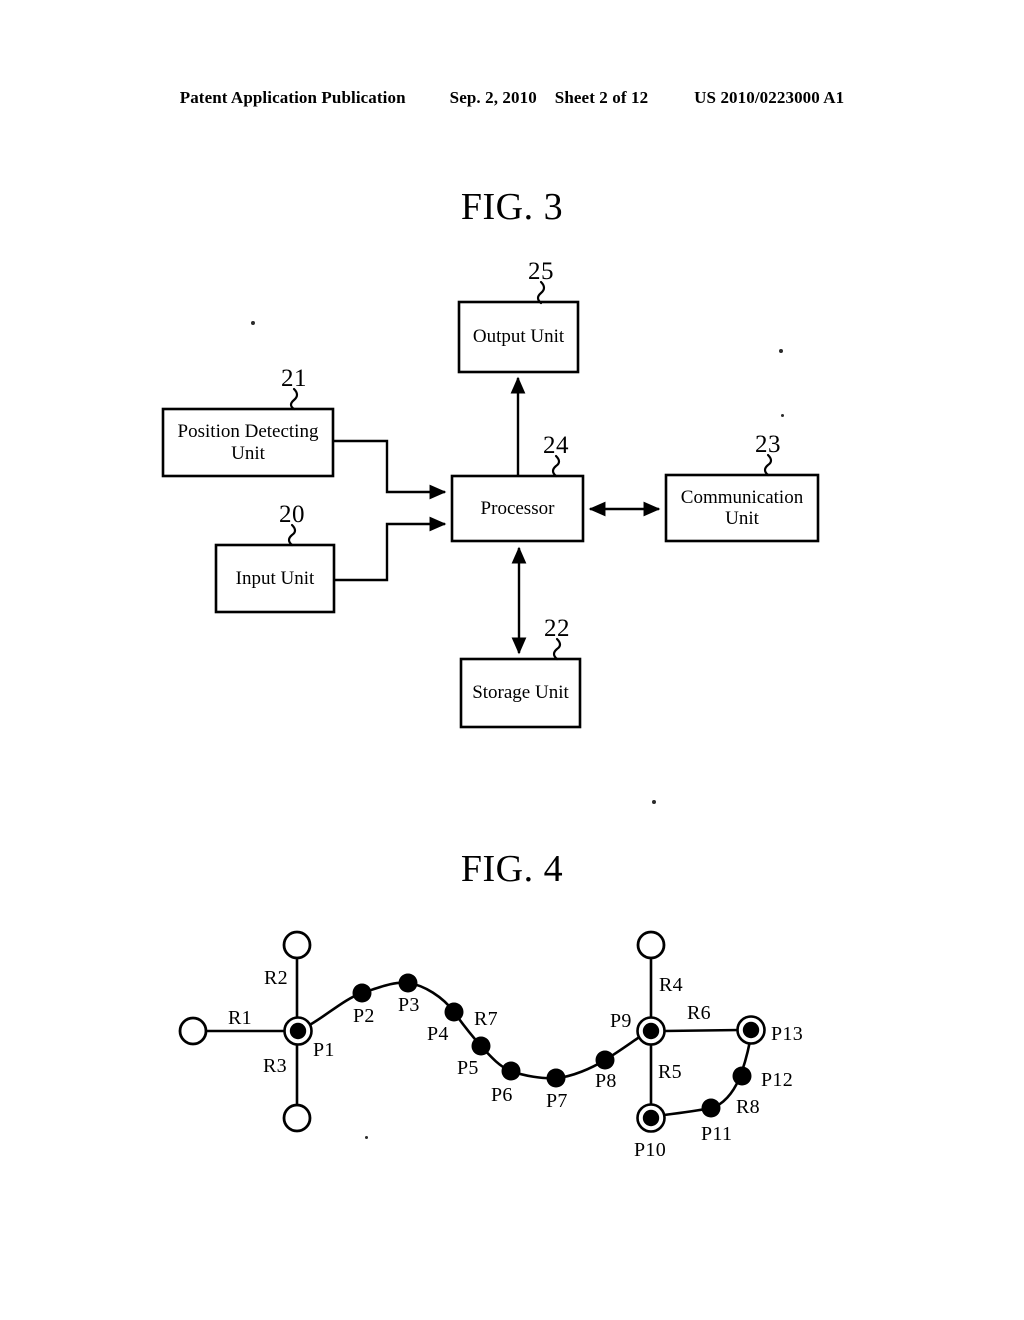 This screenshot has height=1320, width=1024. I want to click on edge-label-R1: R1, so click(240, 1018).